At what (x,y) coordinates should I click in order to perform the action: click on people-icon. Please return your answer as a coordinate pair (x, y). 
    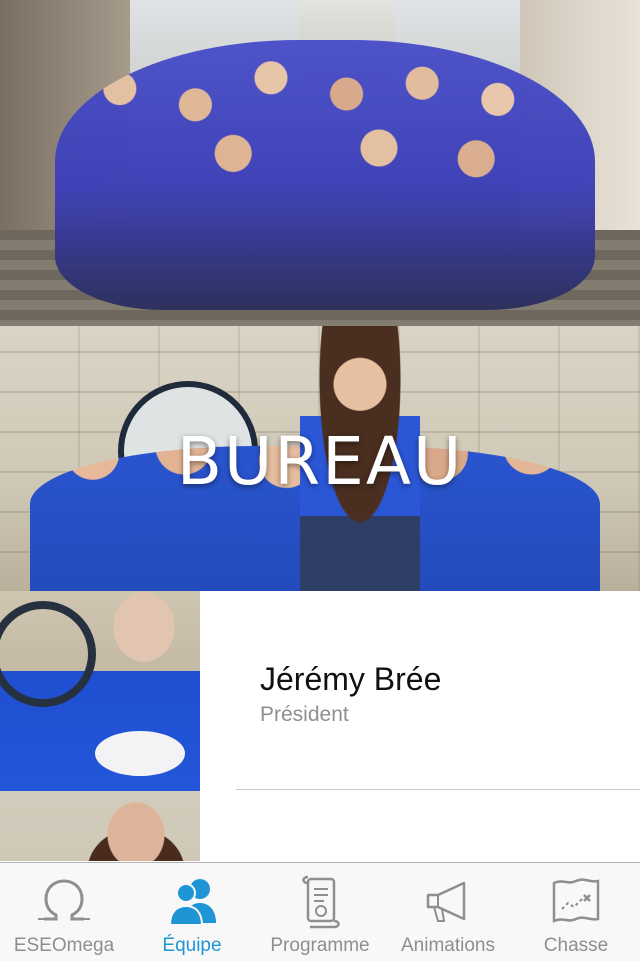
    Looking at the image, I should click on (192, 902).